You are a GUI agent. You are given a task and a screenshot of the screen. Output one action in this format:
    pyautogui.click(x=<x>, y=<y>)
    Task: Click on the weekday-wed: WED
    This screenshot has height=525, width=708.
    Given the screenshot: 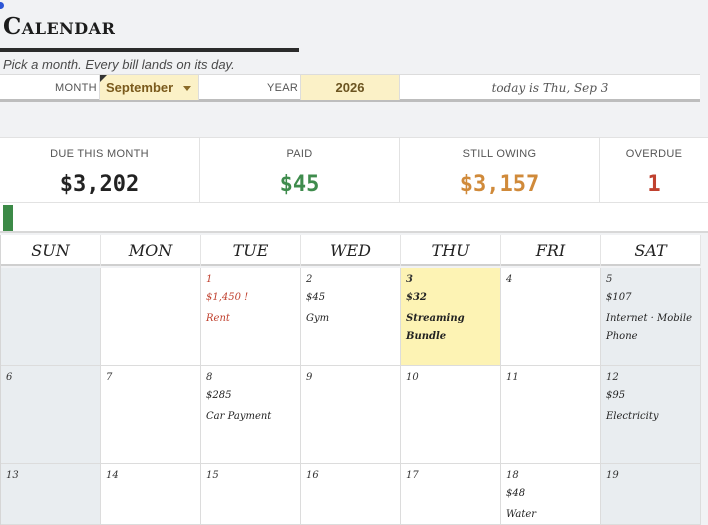 What is the action you would take?
    pyautogui.click(x=351, y=250)
    